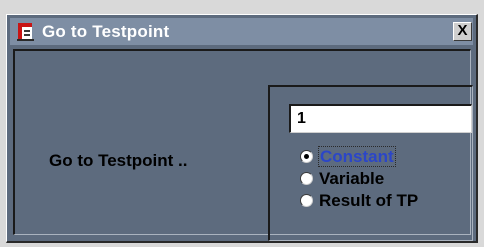 The width and height of the screenshot is (484, 247). I want to click on close-button: X, so click(462, 31).